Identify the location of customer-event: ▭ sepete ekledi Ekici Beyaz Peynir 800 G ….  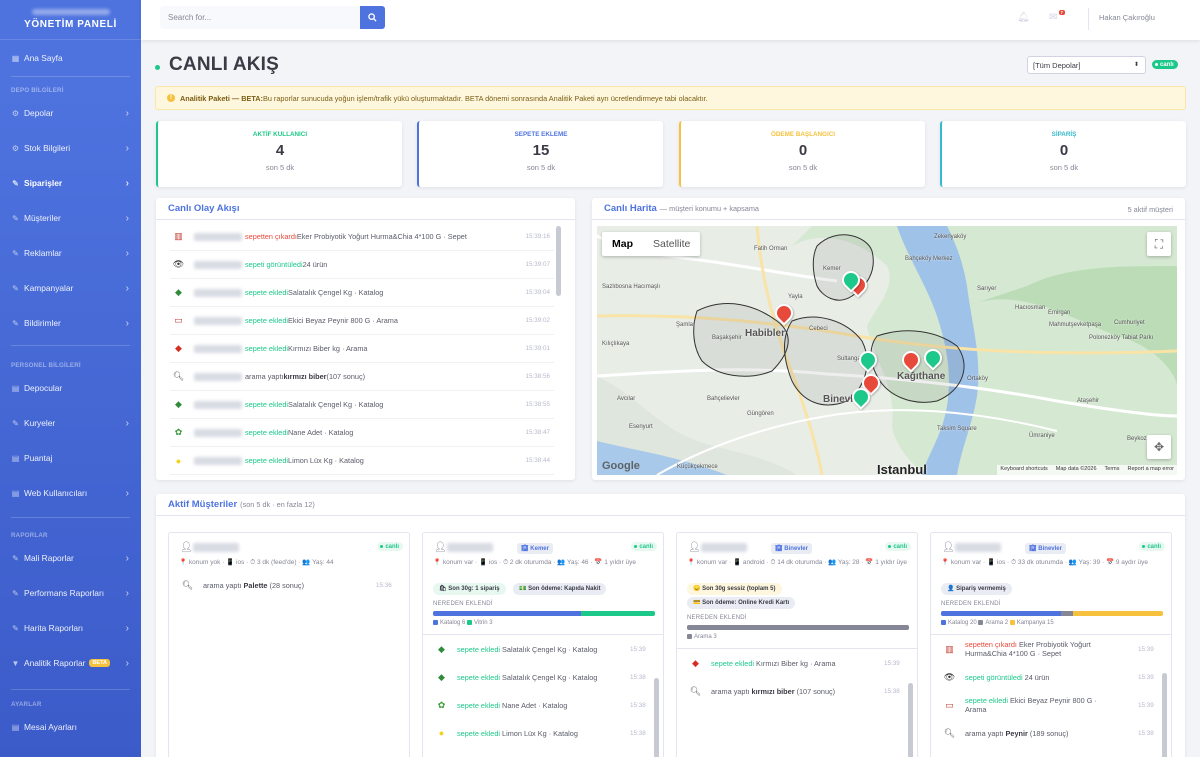
(1052, 705).